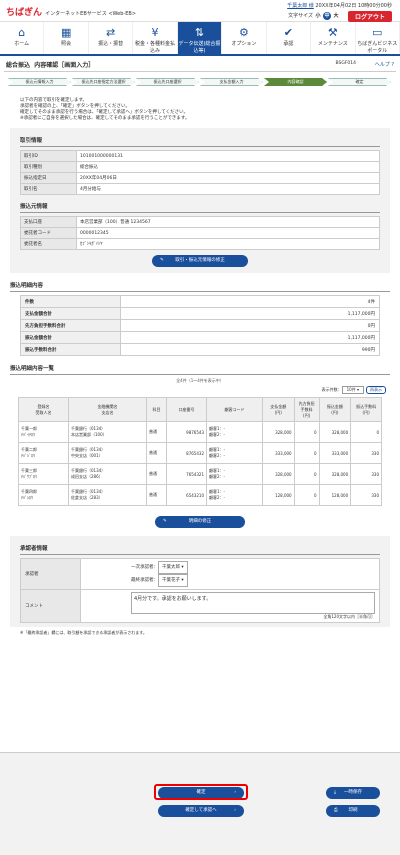  Describe the element at coordinates (64, 65) in the screenshot. I see `page-heading: 内容確認［画面入力］` at that location.